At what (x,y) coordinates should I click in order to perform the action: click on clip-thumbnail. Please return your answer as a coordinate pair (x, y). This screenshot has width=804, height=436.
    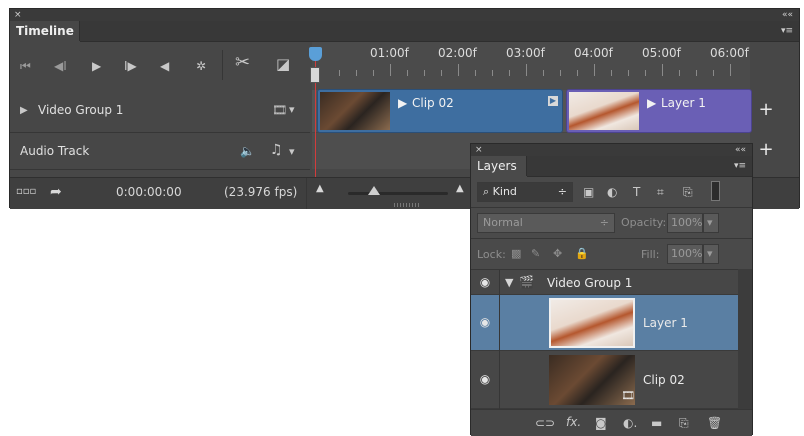
    Looking at the image, I should click on (355, 111).